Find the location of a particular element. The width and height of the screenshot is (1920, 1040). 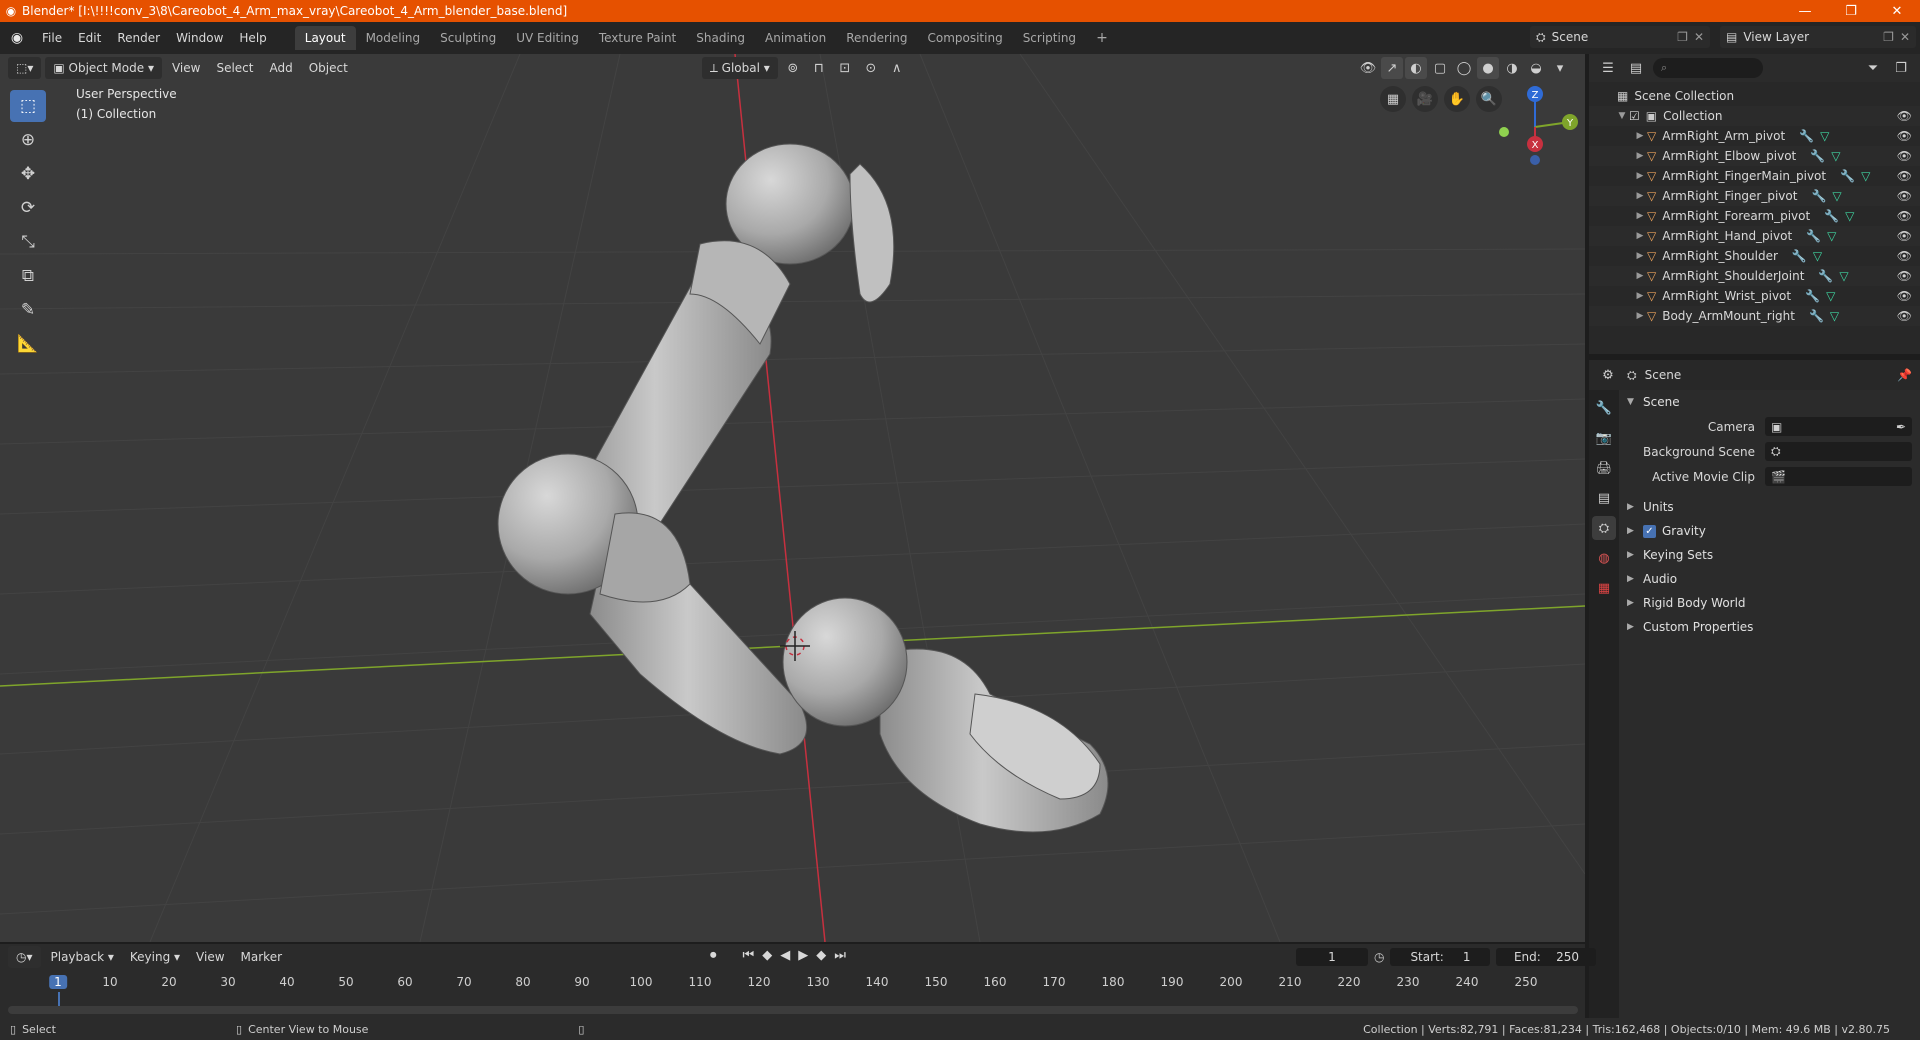

properties-editor-icon: ⚙ is located at coordinates (1608, 375).